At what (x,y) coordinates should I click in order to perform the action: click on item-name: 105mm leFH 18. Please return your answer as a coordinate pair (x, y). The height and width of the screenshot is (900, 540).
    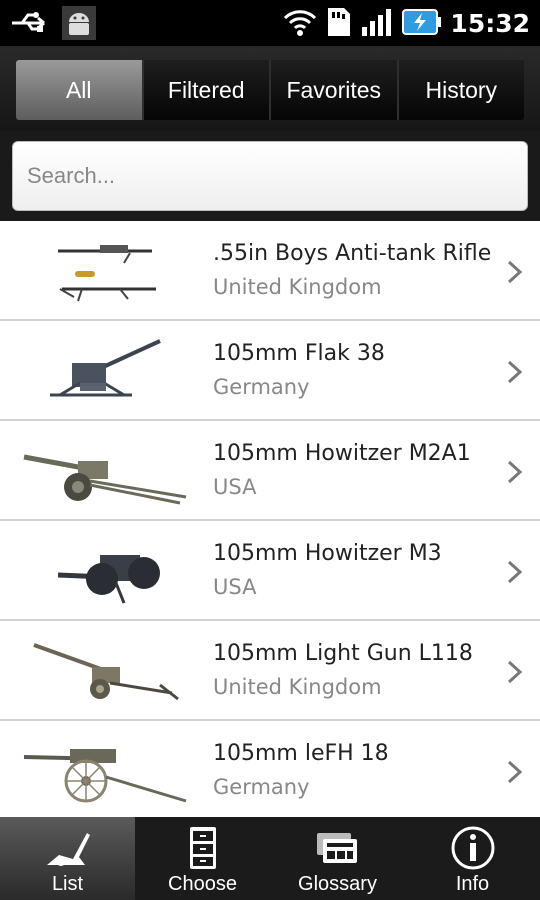
    Looking at the image, I should click on (301, 753).